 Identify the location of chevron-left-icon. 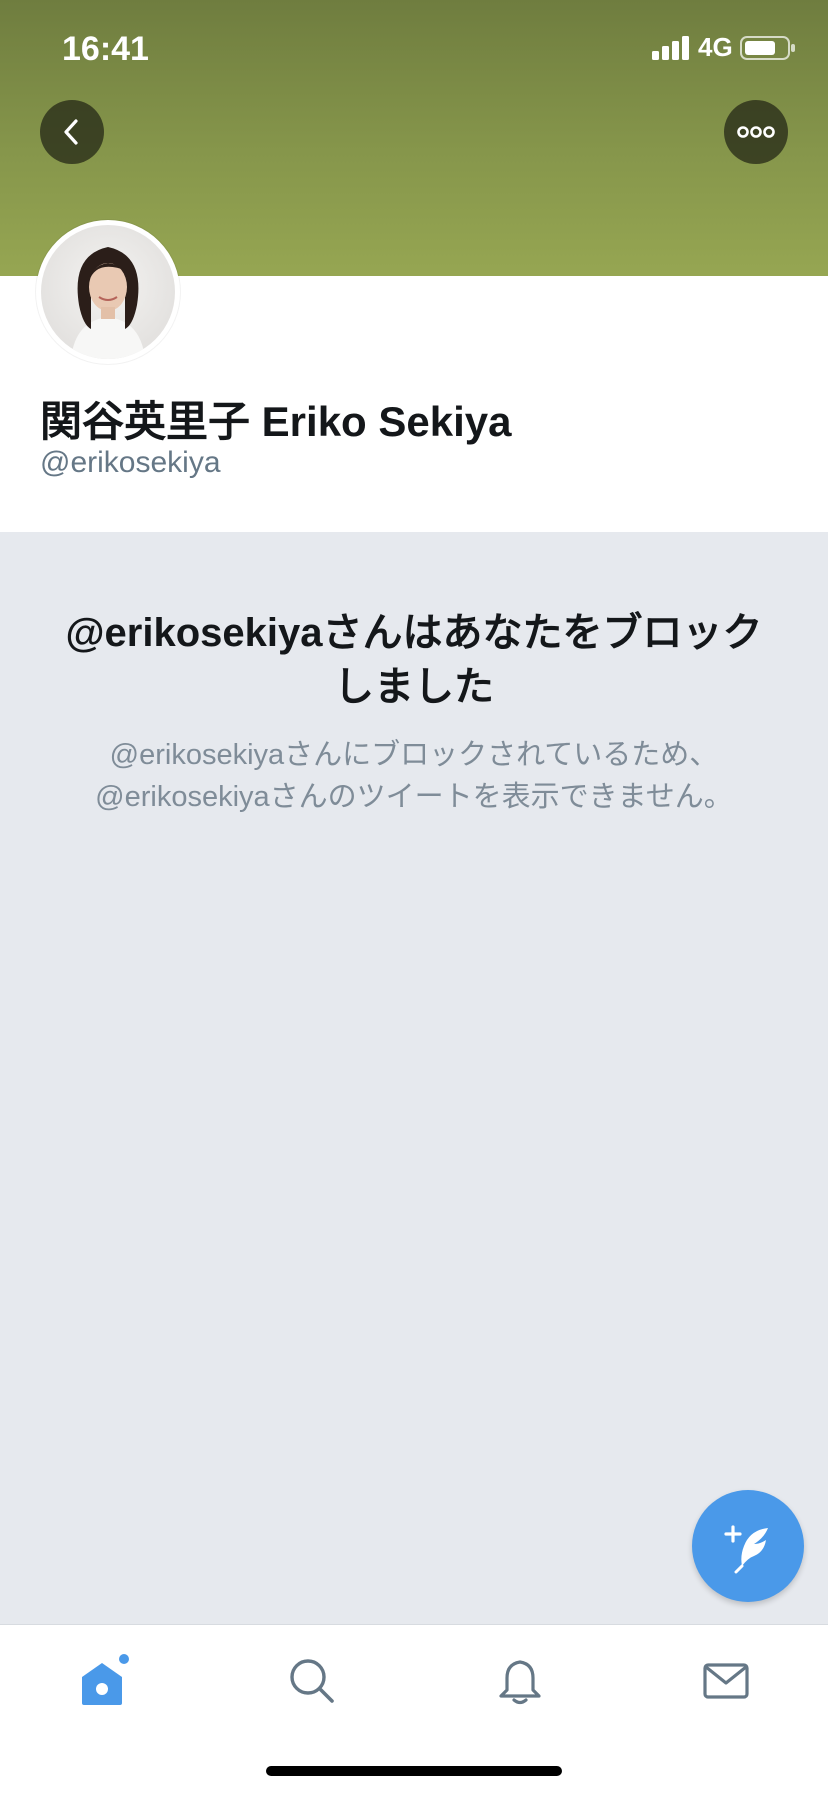
(71, 132).